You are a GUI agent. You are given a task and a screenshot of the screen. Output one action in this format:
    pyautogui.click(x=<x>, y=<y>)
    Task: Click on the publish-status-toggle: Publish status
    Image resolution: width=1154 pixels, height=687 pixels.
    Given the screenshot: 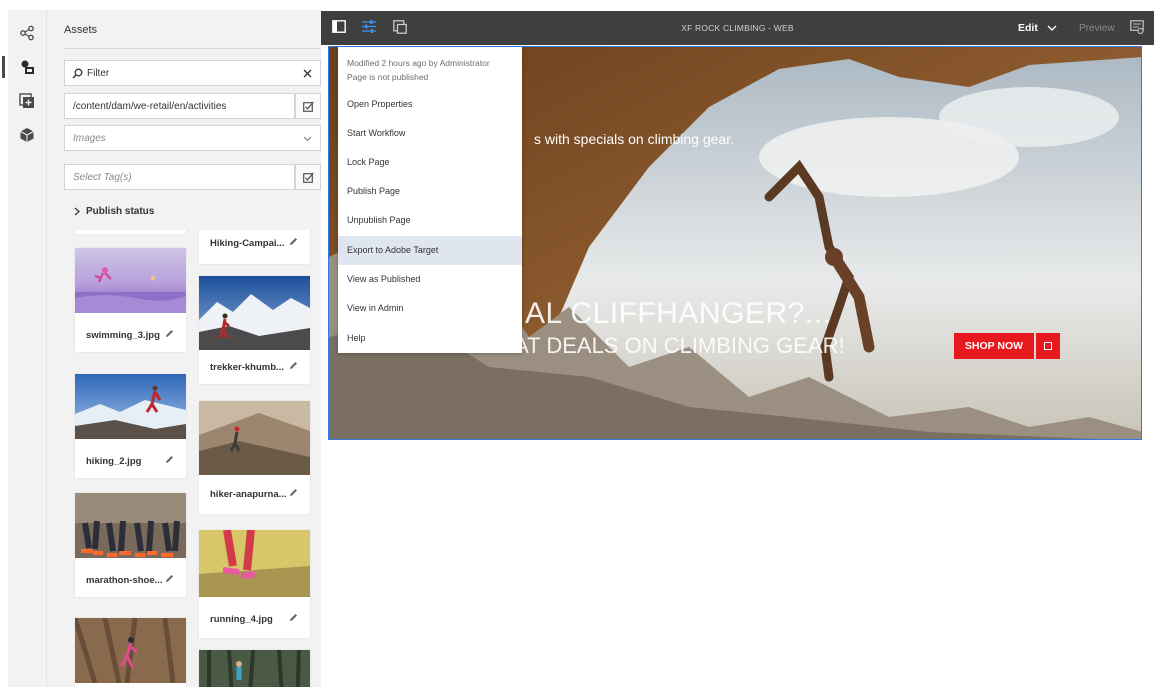 What is the action you would take?
    pyautogui.click(x=114, y=211)
    